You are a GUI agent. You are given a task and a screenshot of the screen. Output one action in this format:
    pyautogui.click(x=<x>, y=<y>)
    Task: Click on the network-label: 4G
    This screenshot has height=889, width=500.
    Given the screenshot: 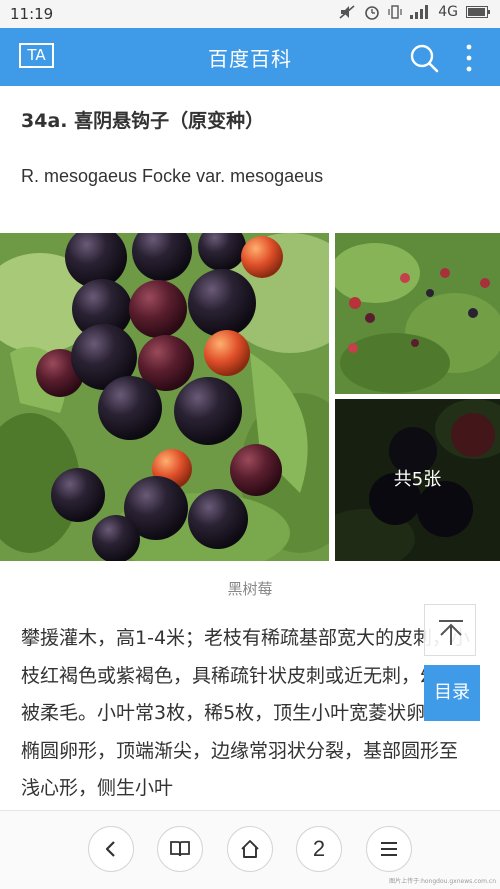 What is the action you would take?
    pyautogui.click(x=448, y=12)
    